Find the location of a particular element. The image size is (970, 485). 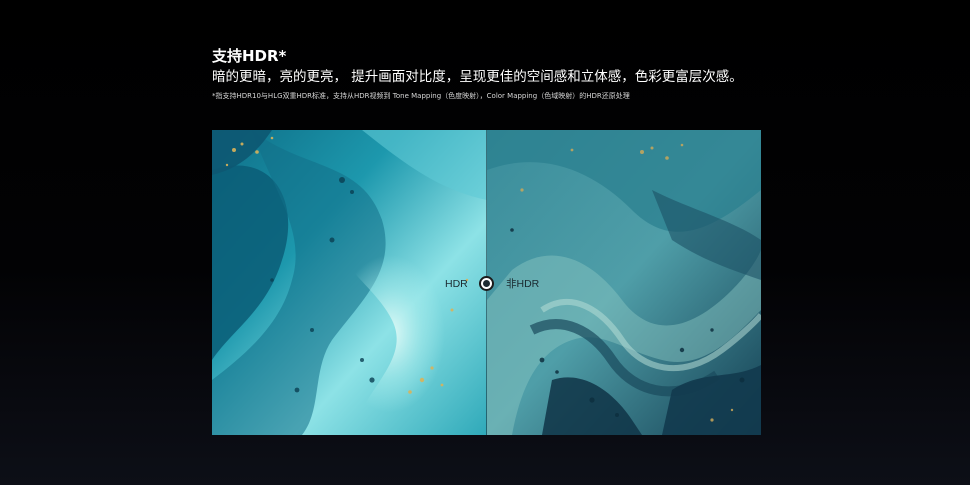

page-subtitle: 暗的更暗，亮的更亮， 提升画面对比度，呈现更佳的空间感和立体感，色彩更富层次感。 is located at coordinates (477, 77).